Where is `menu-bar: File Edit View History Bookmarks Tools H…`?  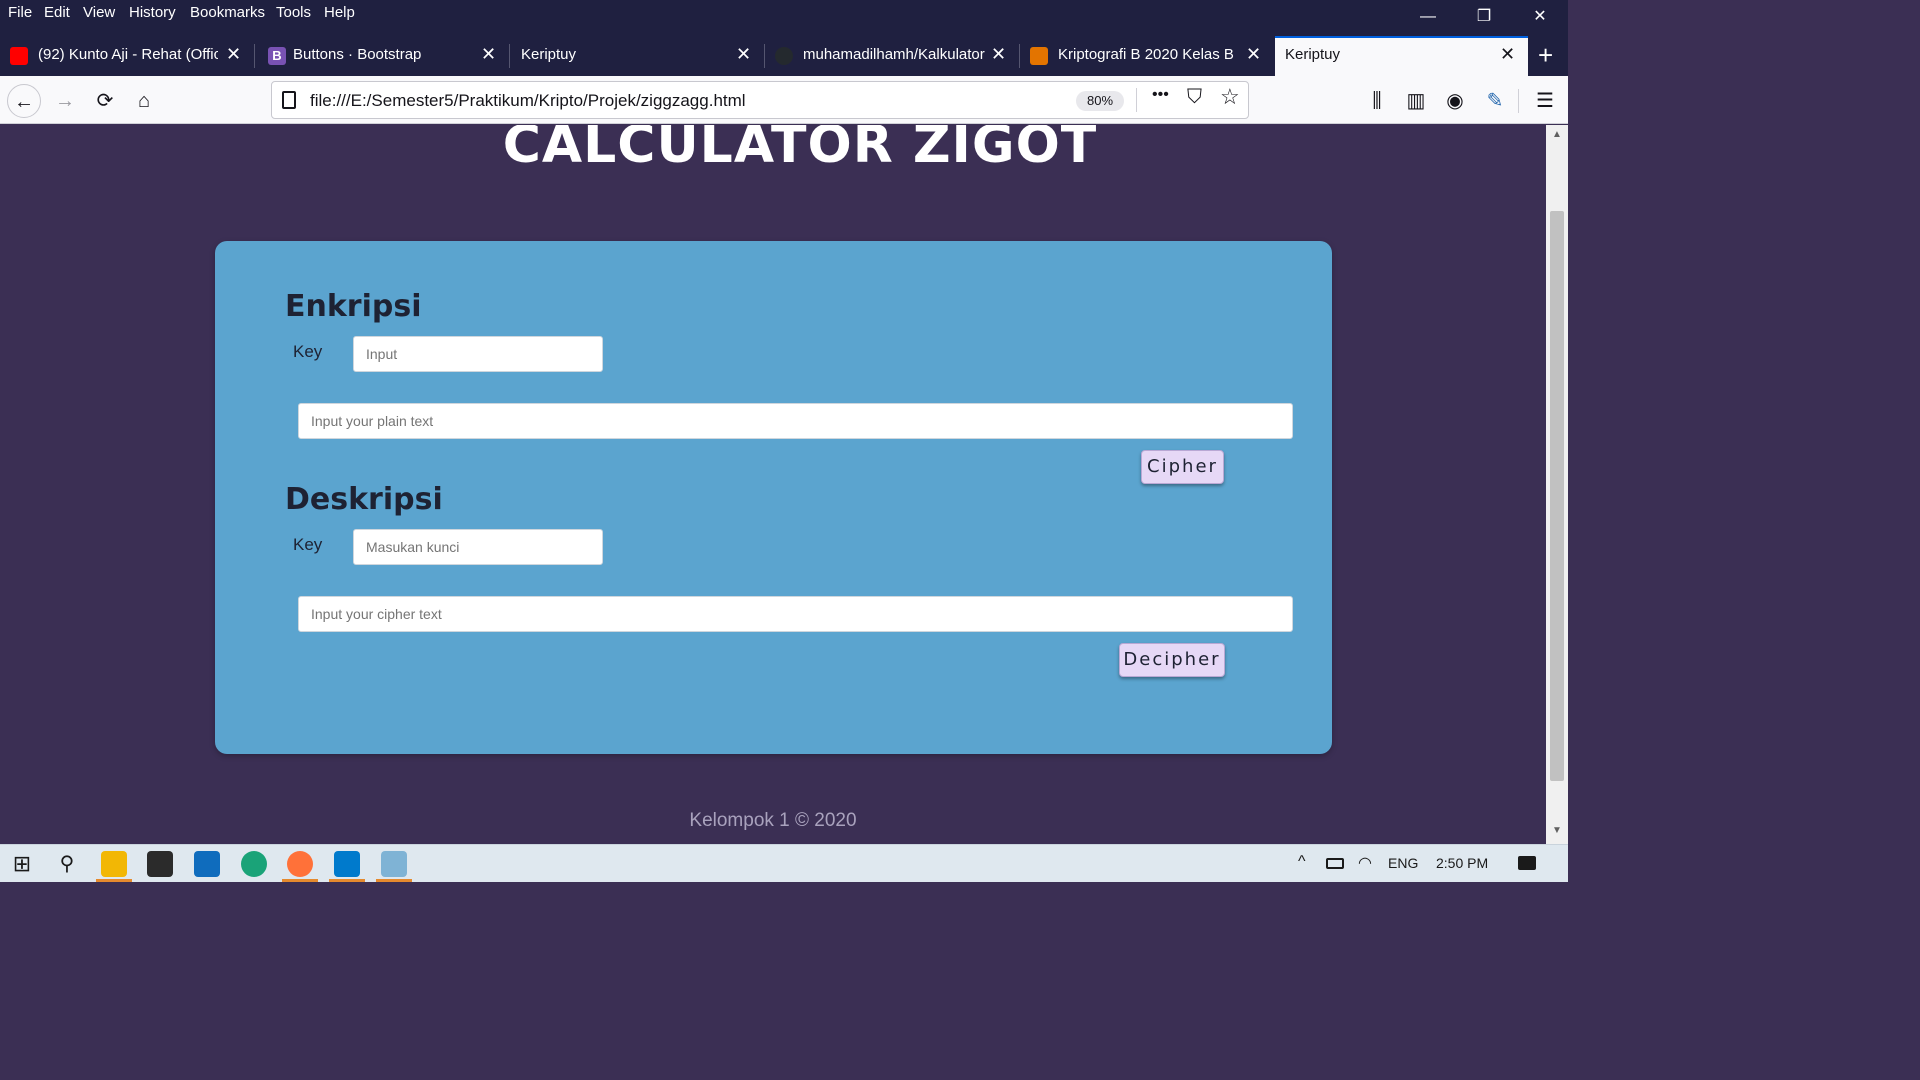
menu-bar: File Edit View History Bookmarks Tools H… is located at coordinates (784, 18).